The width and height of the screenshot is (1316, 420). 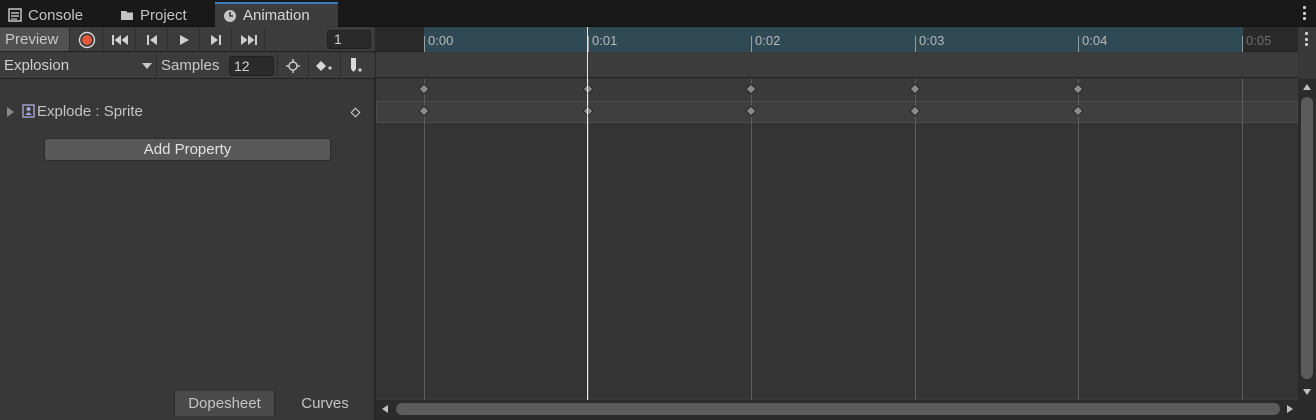 I want to click on tab-label: Animation, so click(x=276, y=15).